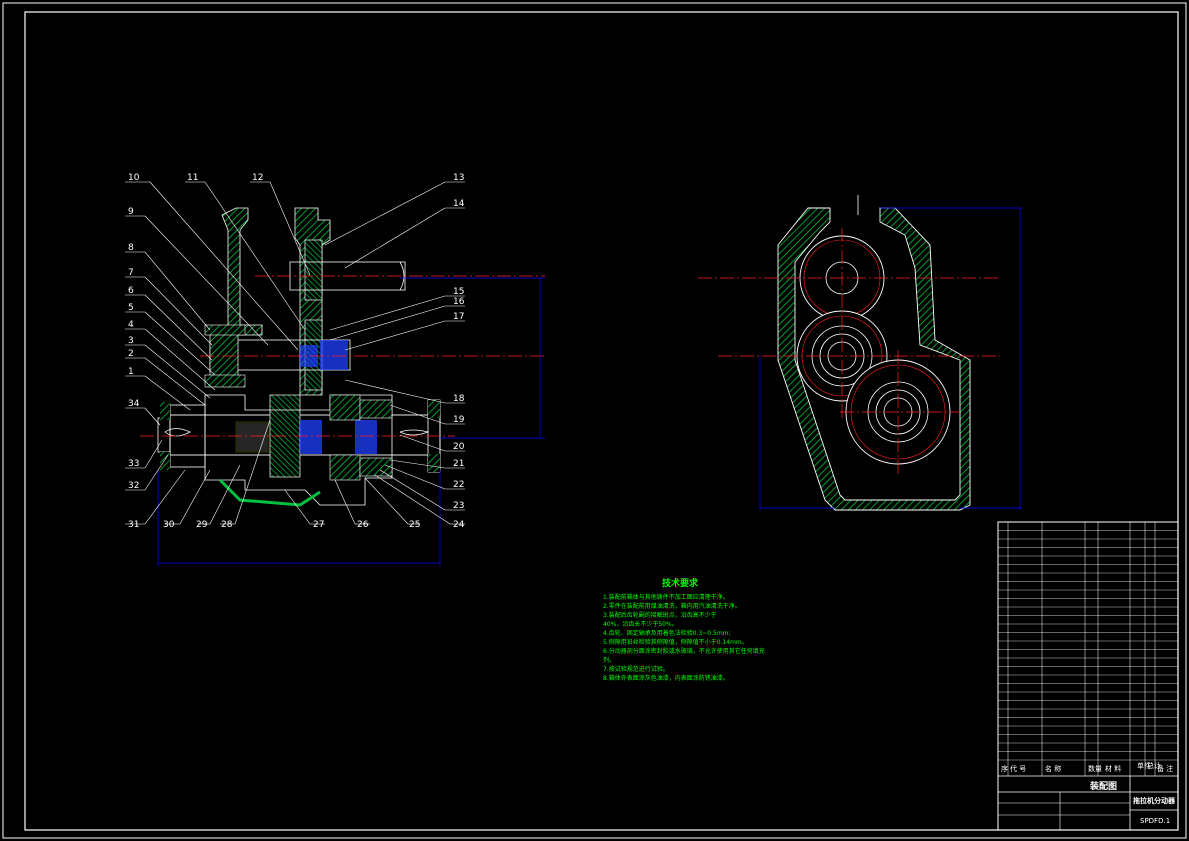  What do you see at coordinates (666, 678) in the screenshot?
I see `tech-requirement-line: 8.箱体外表面涂灰色油漆，内表面涂防锈油漆。` at bounding box center [666, 678].